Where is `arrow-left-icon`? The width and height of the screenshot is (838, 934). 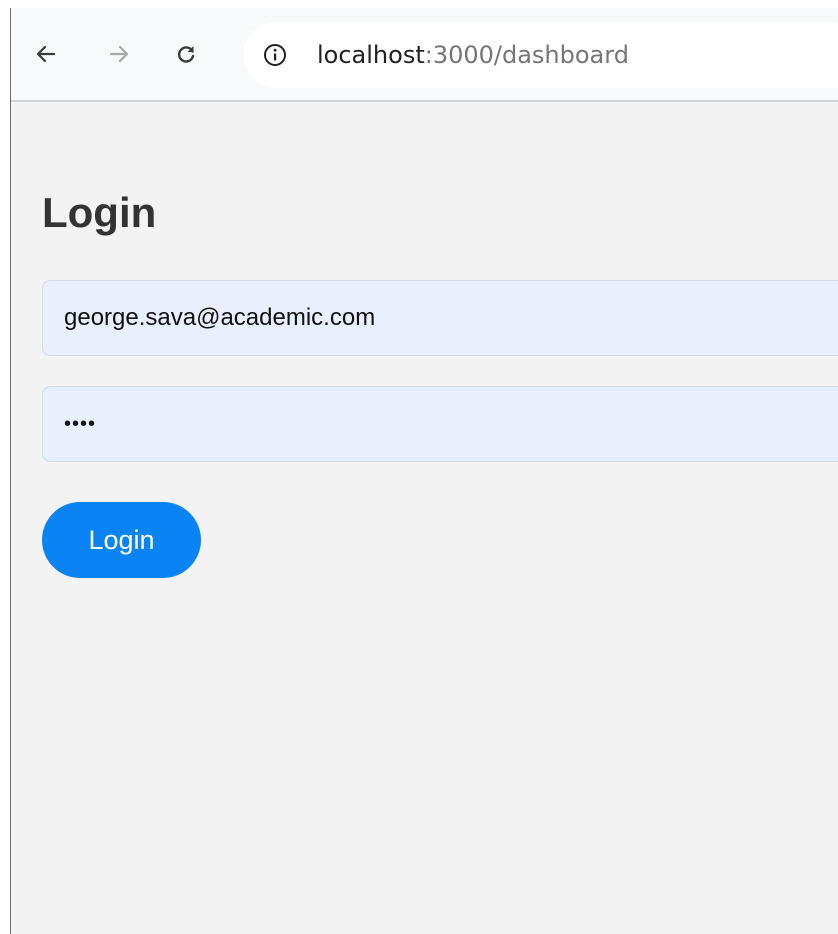 arrow-left-icon is located at coordinates (46, 54).